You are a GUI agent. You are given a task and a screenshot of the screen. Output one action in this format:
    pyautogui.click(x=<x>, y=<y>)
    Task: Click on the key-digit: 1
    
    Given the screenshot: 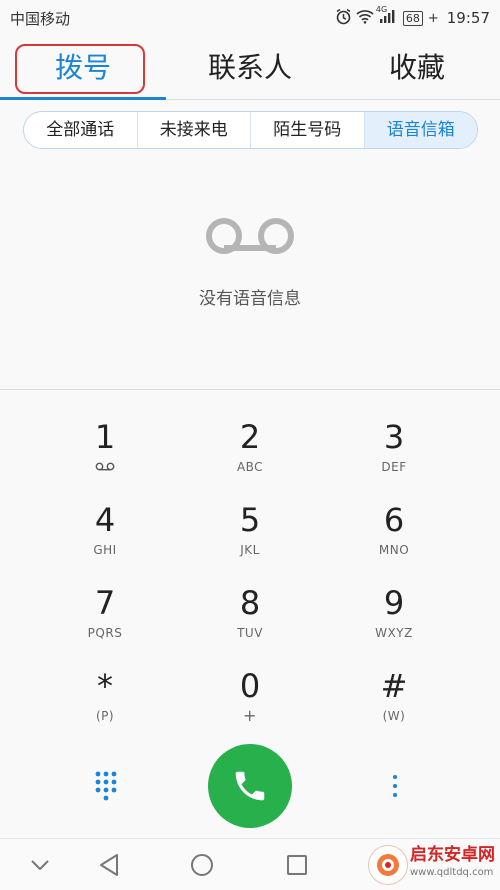 What is the action you would take?
    pyautogui.click(x=105, y=437)
    